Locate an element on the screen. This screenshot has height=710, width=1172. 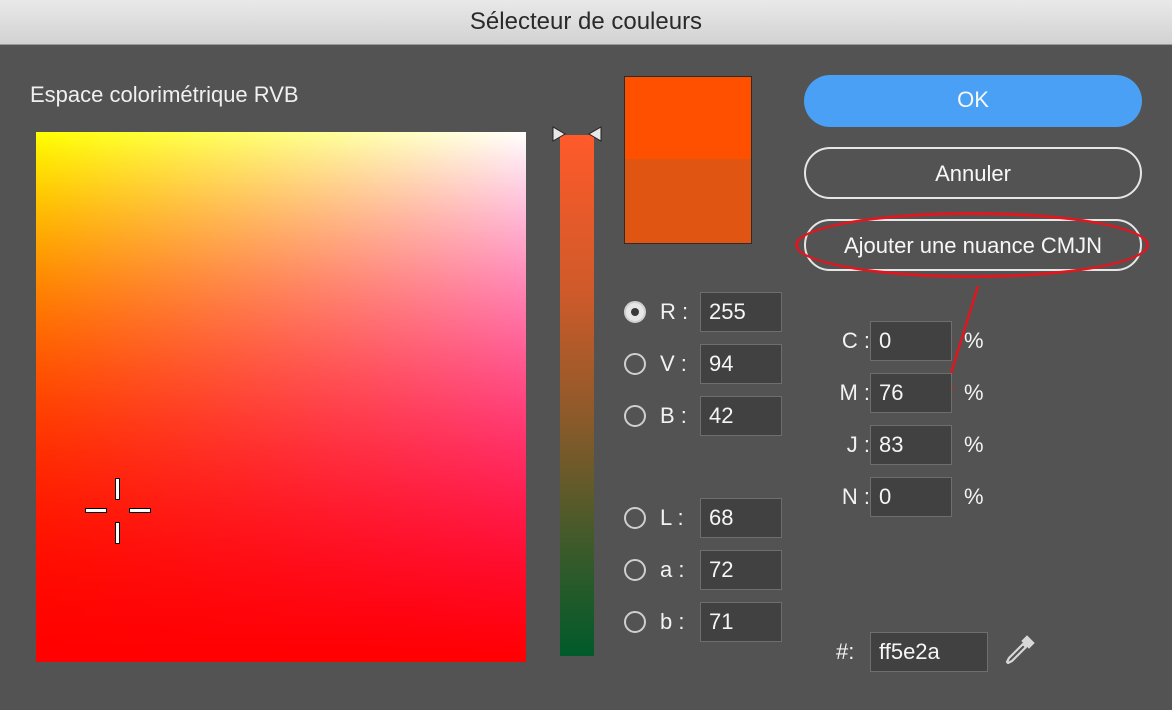
cmyk-row-j: J : 83 % is located at coordinates (908, 445).